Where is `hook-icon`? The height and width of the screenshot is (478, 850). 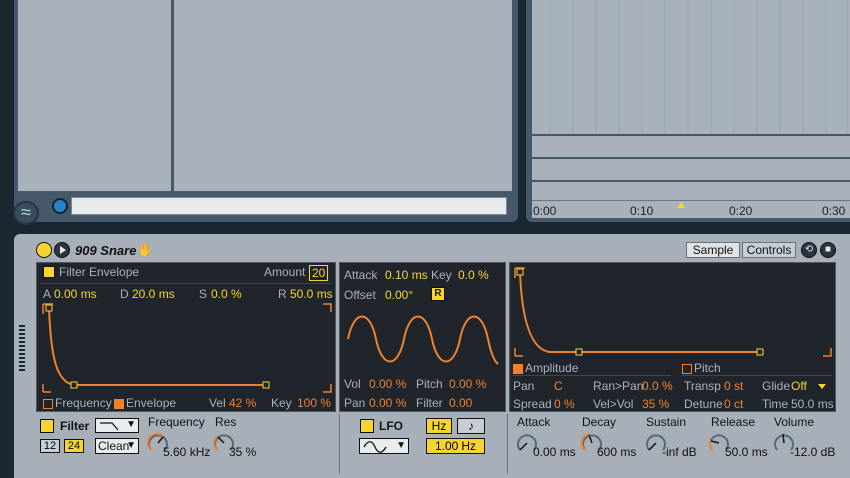
hook-icon is located at coordinates (60, 206).